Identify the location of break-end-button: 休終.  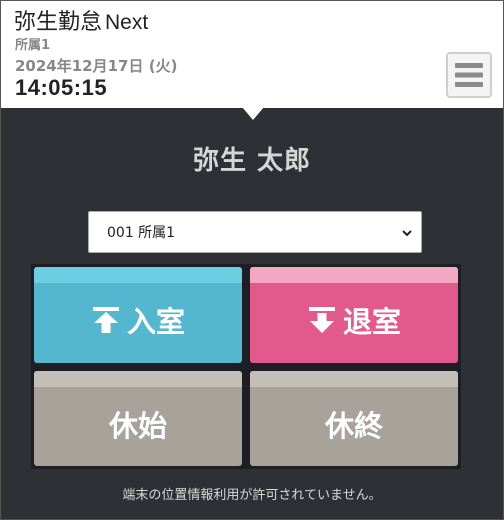
(354, 418).